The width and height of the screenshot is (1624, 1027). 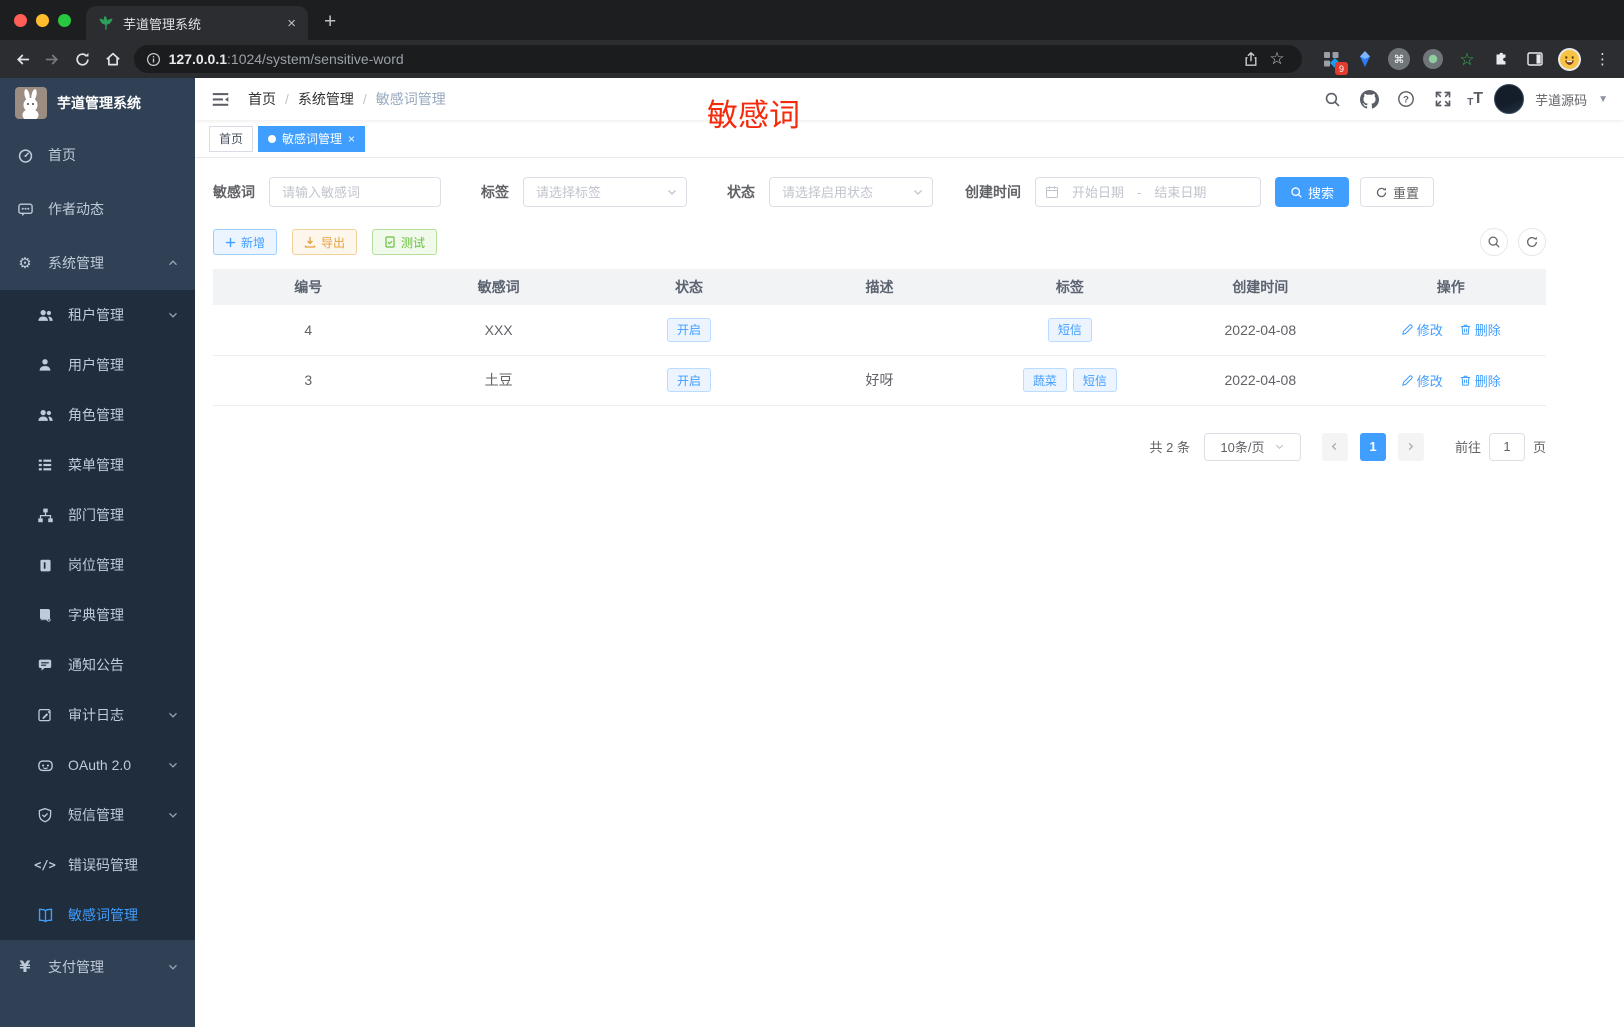 What do you see at coordinates (1312, 192) in the screenshot?
I see `search-button: 搜索` at bounding box center [1312, 192].